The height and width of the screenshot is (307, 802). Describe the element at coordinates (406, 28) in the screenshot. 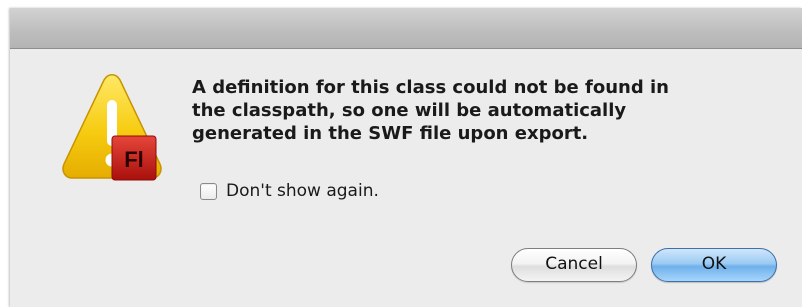

I see `dialog-titlebar` at that location.